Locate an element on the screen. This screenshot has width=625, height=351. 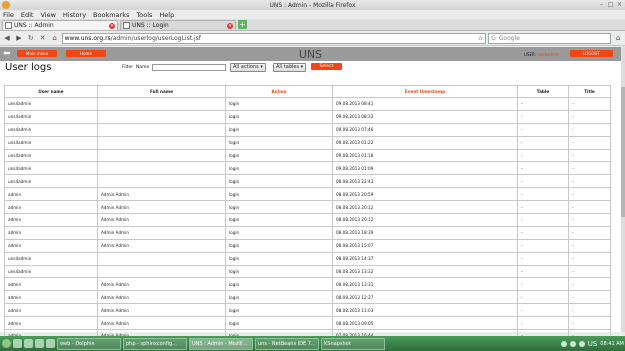
name-filter-input is located at coordinates (189, 67).